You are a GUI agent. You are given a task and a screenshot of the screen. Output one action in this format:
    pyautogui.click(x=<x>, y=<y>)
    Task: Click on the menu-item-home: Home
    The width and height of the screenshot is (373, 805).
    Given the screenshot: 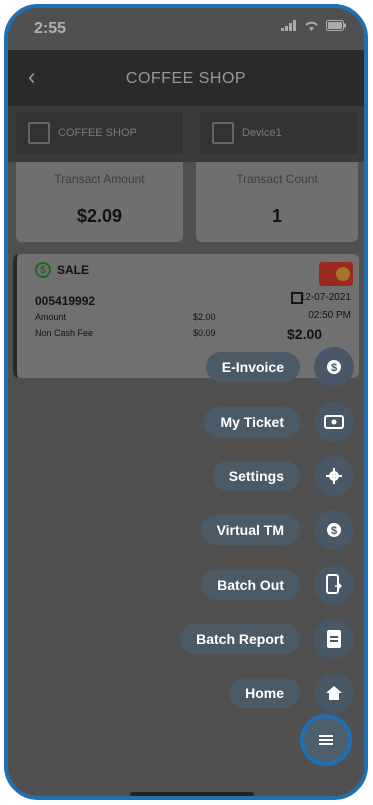 What is the action you would take?
    pyautogui.click(x=291, y=693)
    